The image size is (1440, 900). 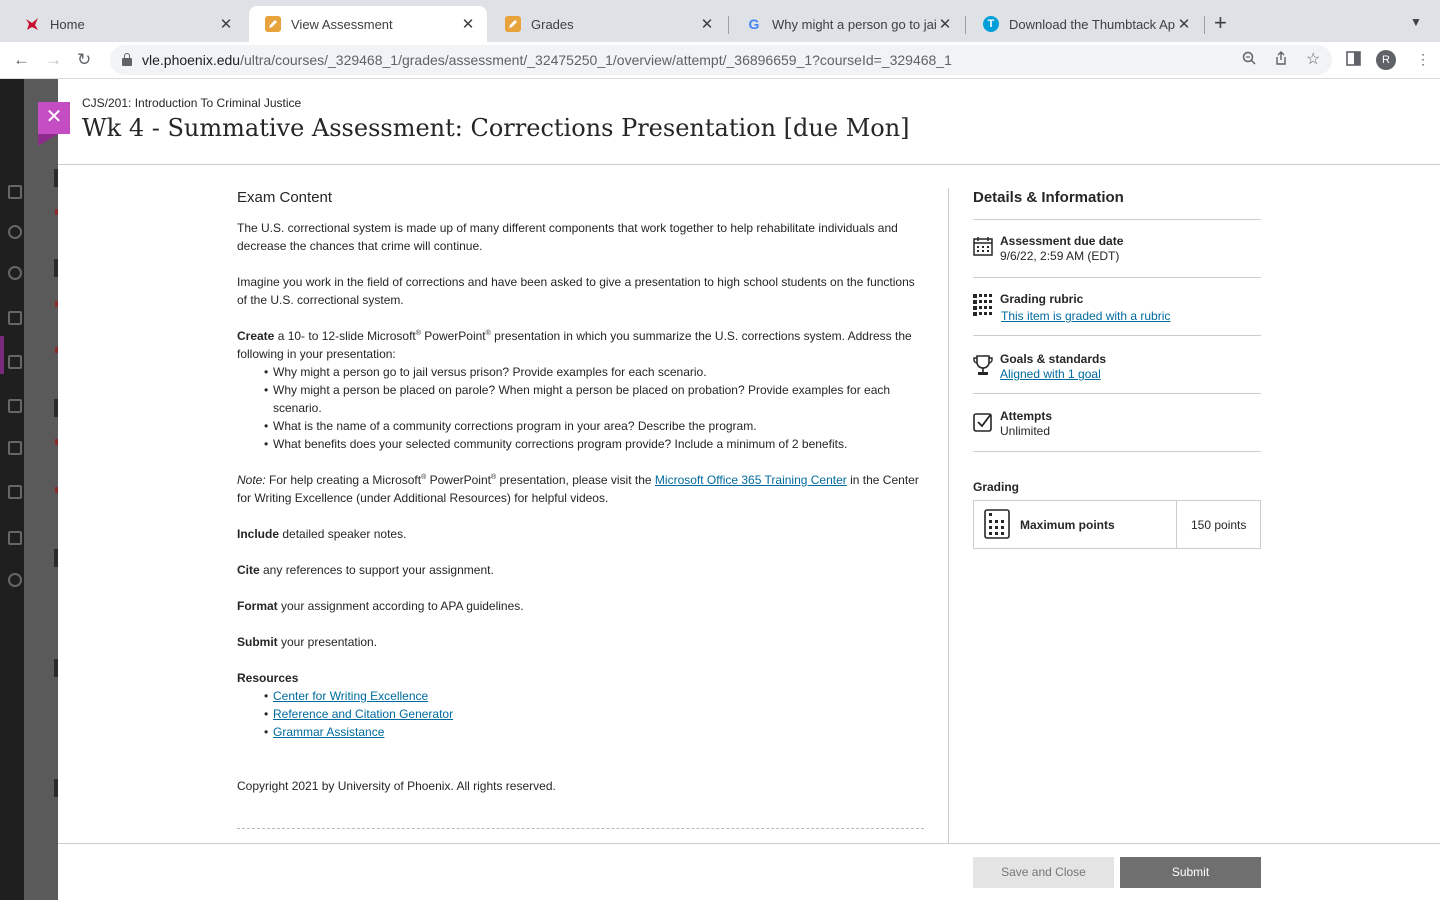 What do you see at coordinates (983, 364) in the screenshot?
I see `trophy-icon` at bounding box center [983, 364].